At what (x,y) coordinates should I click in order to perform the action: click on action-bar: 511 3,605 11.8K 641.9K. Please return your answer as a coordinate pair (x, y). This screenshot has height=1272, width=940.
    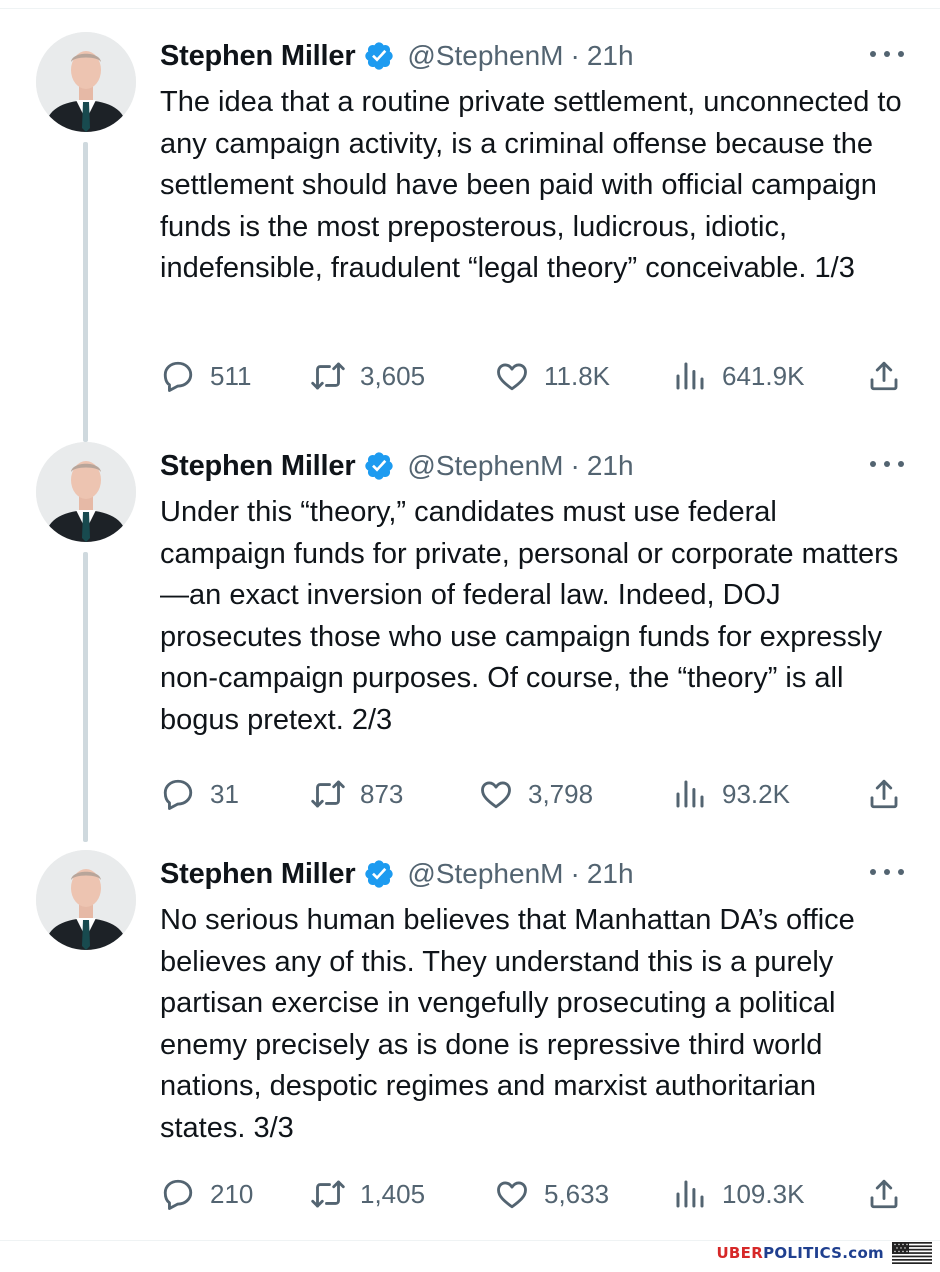
    Looking at the image, I should click on (532, 376).